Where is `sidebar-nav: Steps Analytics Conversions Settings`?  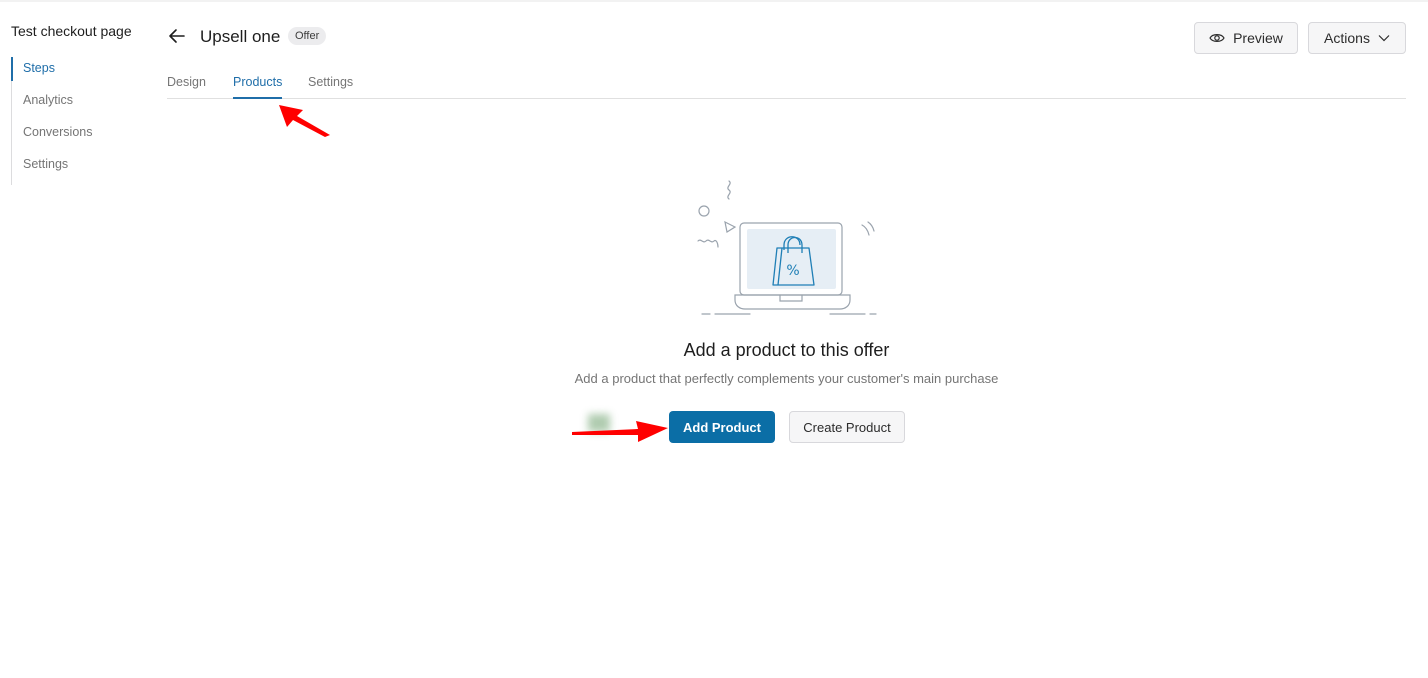
sidebar-nav: Steps Analytics Conversions Settings is located at coordinates (86, 121).